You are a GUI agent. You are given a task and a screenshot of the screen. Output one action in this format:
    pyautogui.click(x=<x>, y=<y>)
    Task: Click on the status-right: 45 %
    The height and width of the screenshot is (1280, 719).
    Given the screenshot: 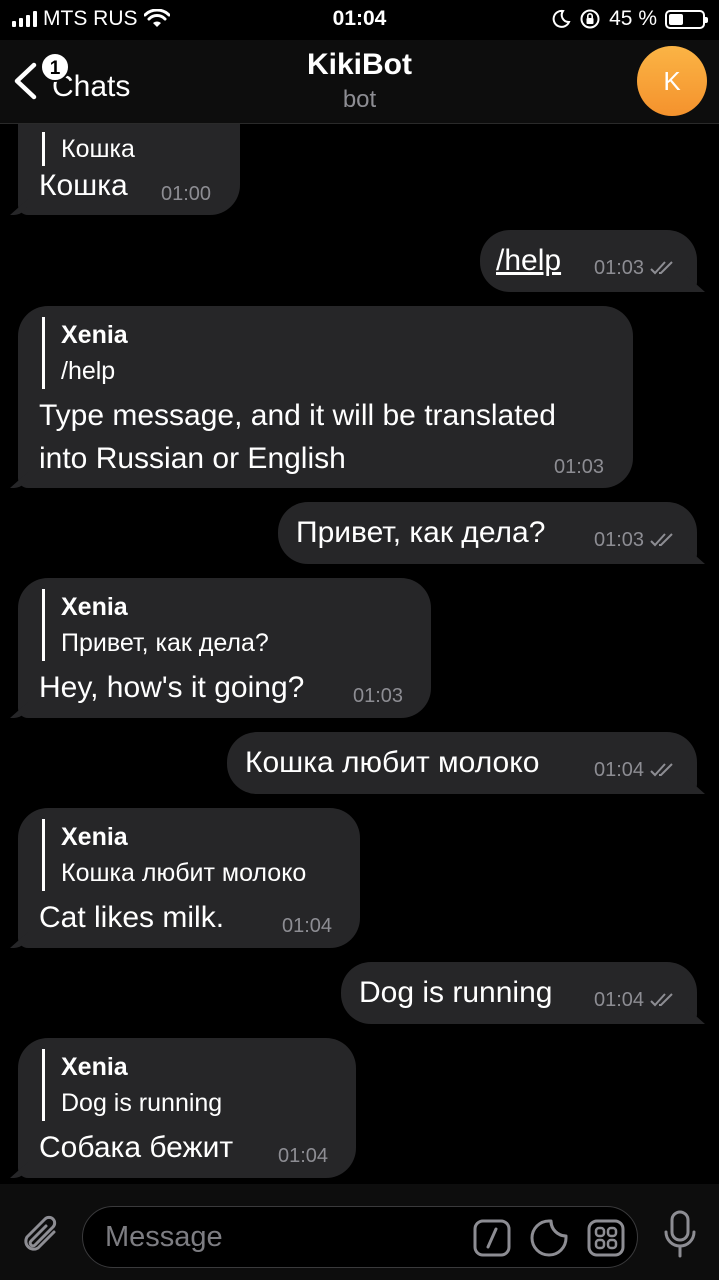 What is the action you would take?
    pyautogui.click(x=629, y=19)
    